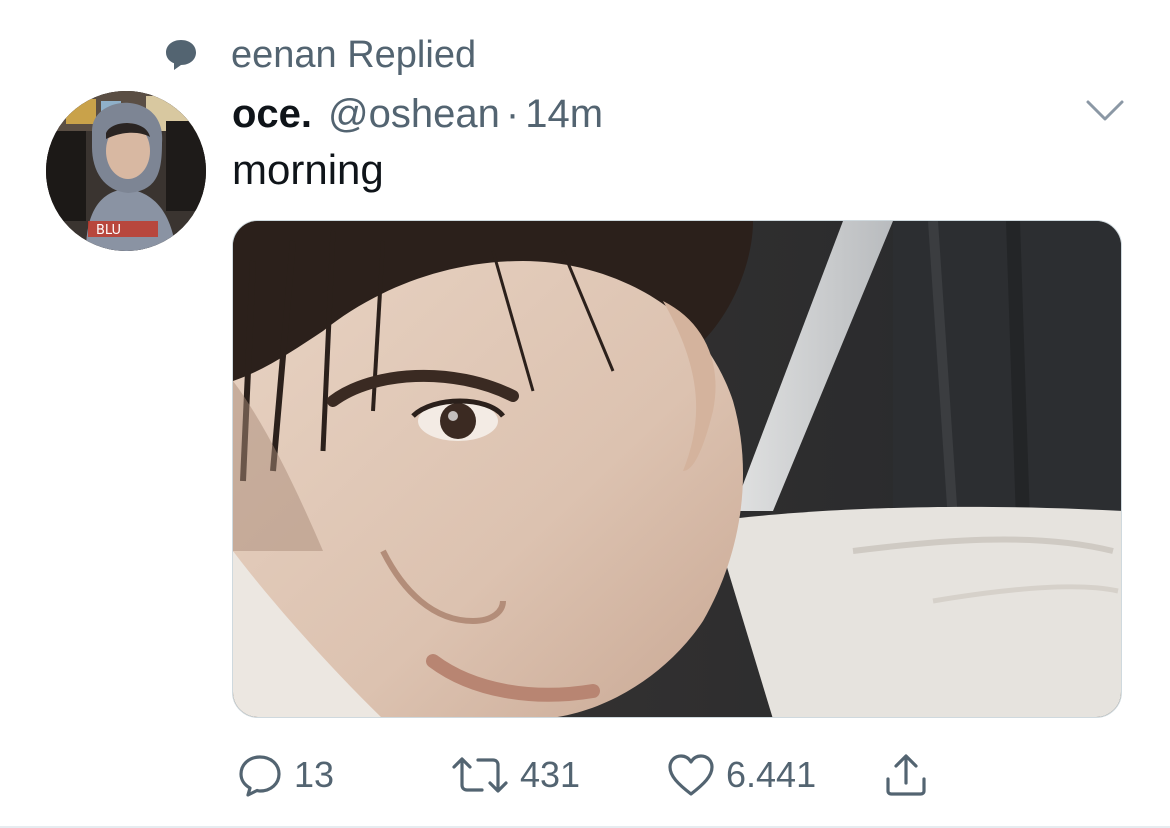  Describe the element at coordinates (308, 169) in the screenshot. I see `tweet-text: morning` at that location.